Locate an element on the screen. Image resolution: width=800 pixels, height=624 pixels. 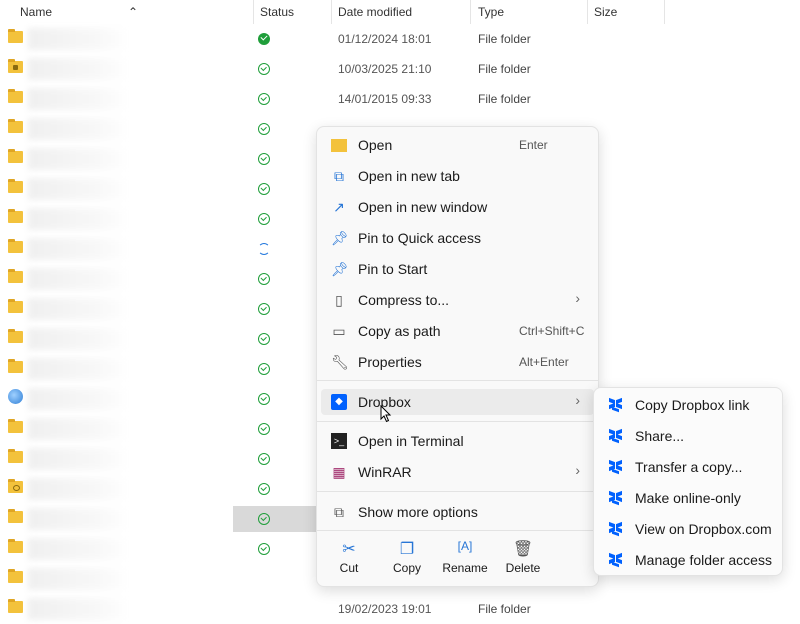
folder-lock-icon is located at coordinates (15, 66).